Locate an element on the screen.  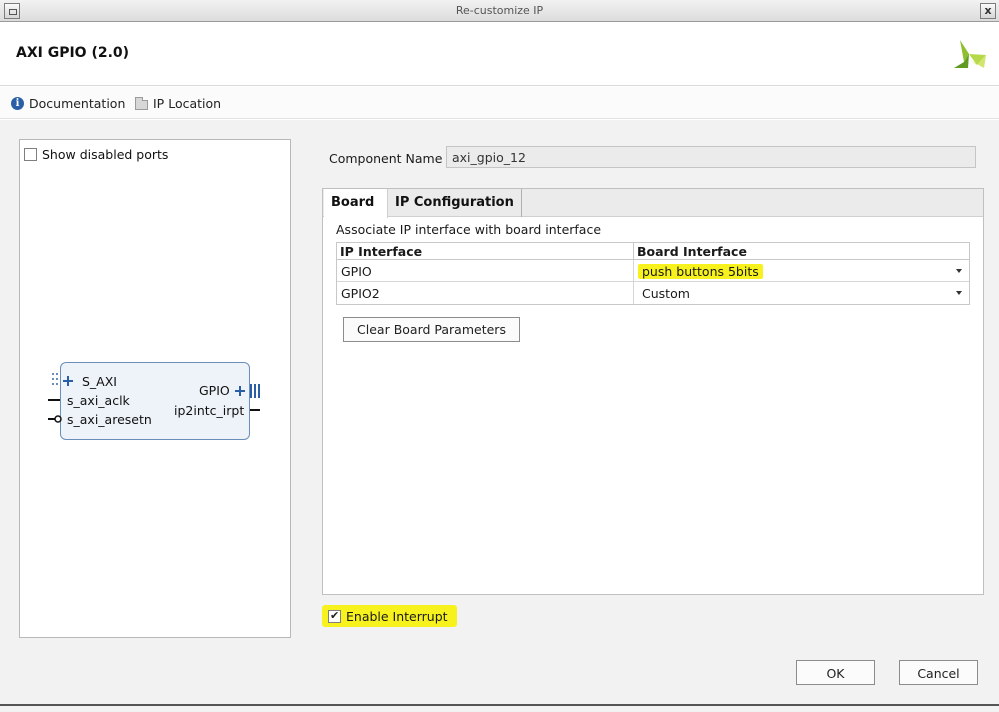
table-row-ip-interface: GPIO2 is located at coordinates (485, 293).